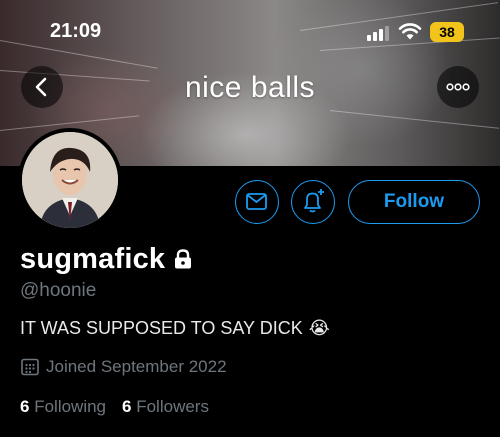  What do you see at coordinates (161, 328) in the screenshot?
I see `bio-text: IT WAS SUPPOSED TO SAY DICK` at bounding box center [161, 328].